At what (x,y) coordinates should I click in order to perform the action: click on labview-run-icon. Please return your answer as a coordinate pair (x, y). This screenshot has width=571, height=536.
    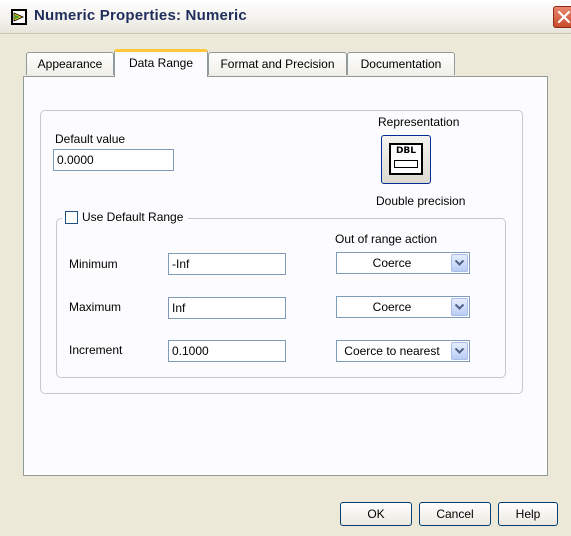
    Looking at the image, I should click on (19, 17).